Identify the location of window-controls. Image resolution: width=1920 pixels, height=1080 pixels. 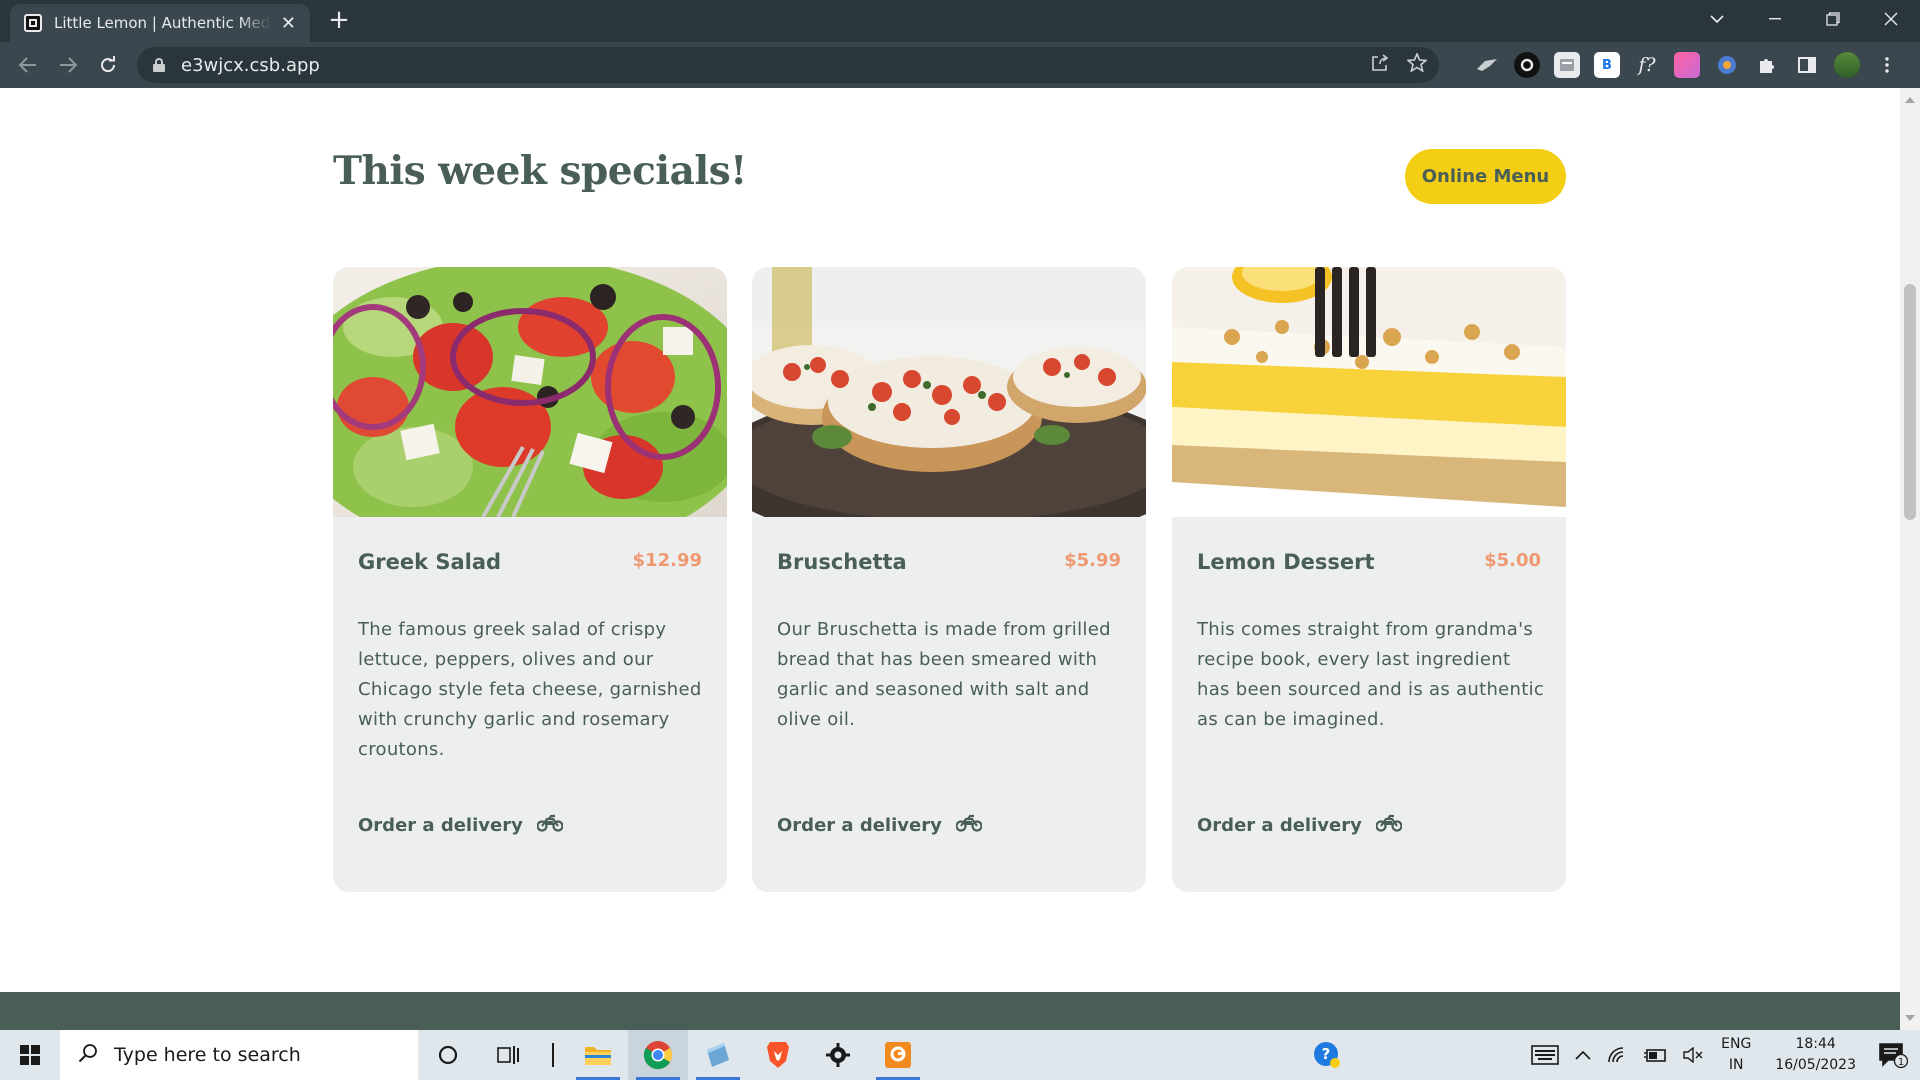
(1807, 19).